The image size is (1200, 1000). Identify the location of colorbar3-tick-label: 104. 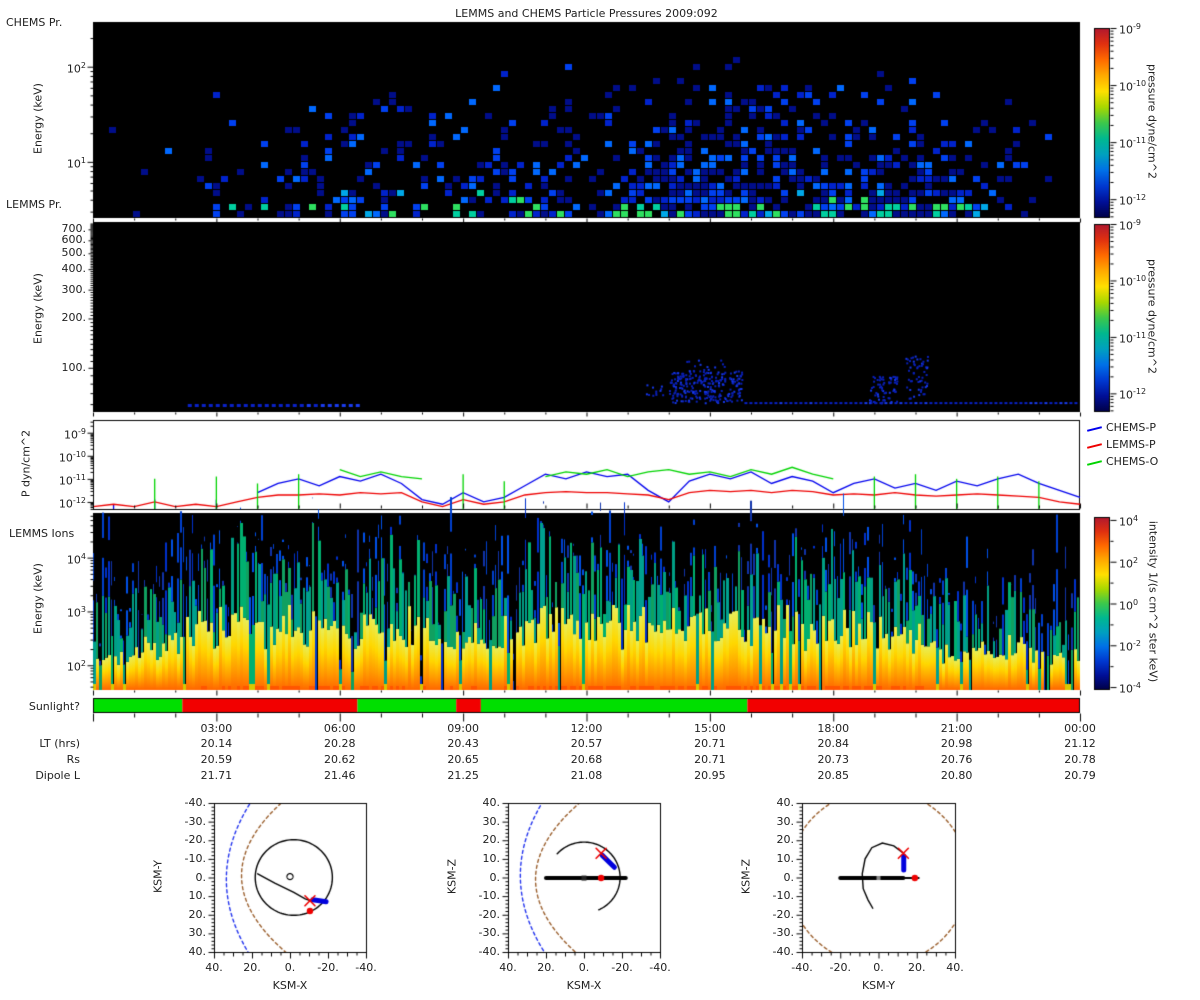
(1129, 521).